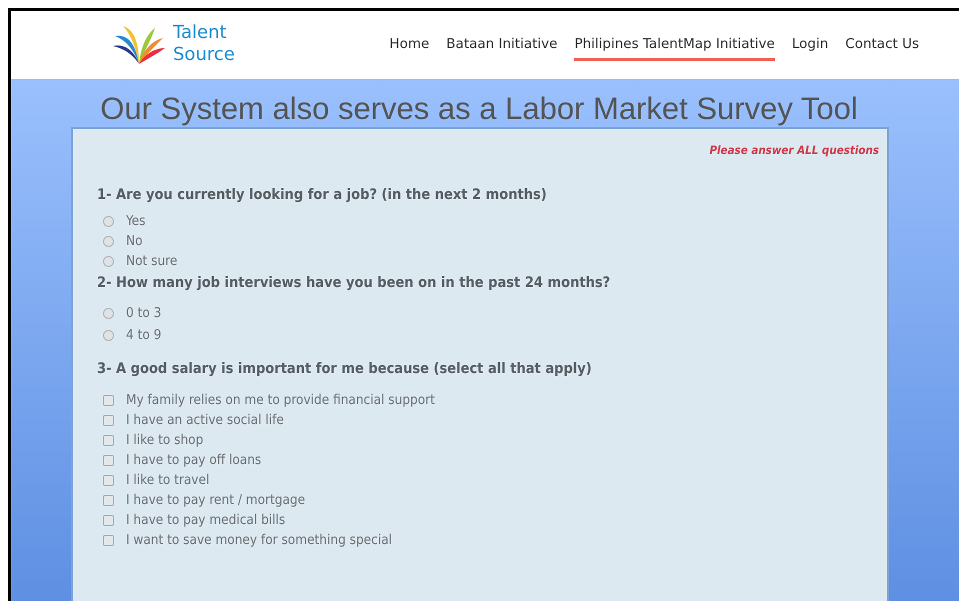  I want to click on option-label: I have an active social life, so click(205, 420).